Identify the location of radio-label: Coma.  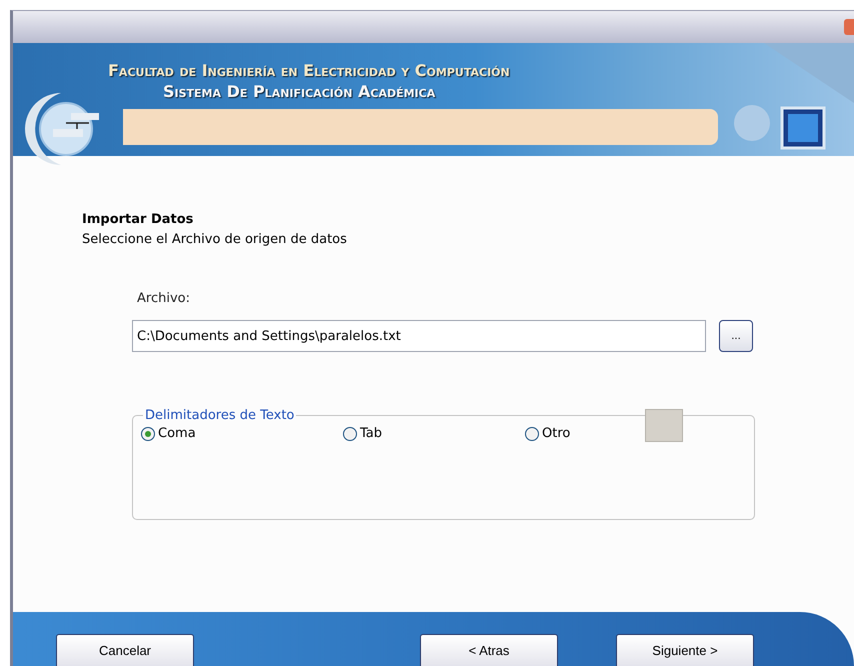
(177, 433).